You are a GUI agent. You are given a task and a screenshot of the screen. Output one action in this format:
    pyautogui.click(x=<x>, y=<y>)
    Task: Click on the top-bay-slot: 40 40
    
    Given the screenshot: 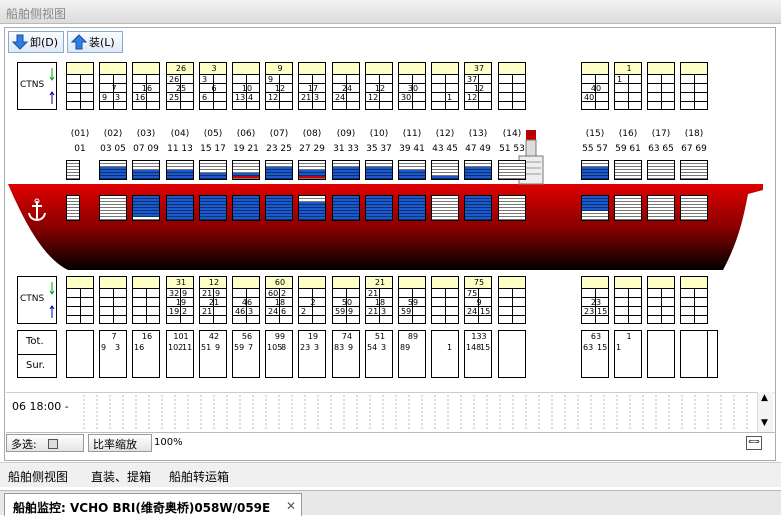 What is the action you would take?
    pyautogui.click(x=595, y=86)
    